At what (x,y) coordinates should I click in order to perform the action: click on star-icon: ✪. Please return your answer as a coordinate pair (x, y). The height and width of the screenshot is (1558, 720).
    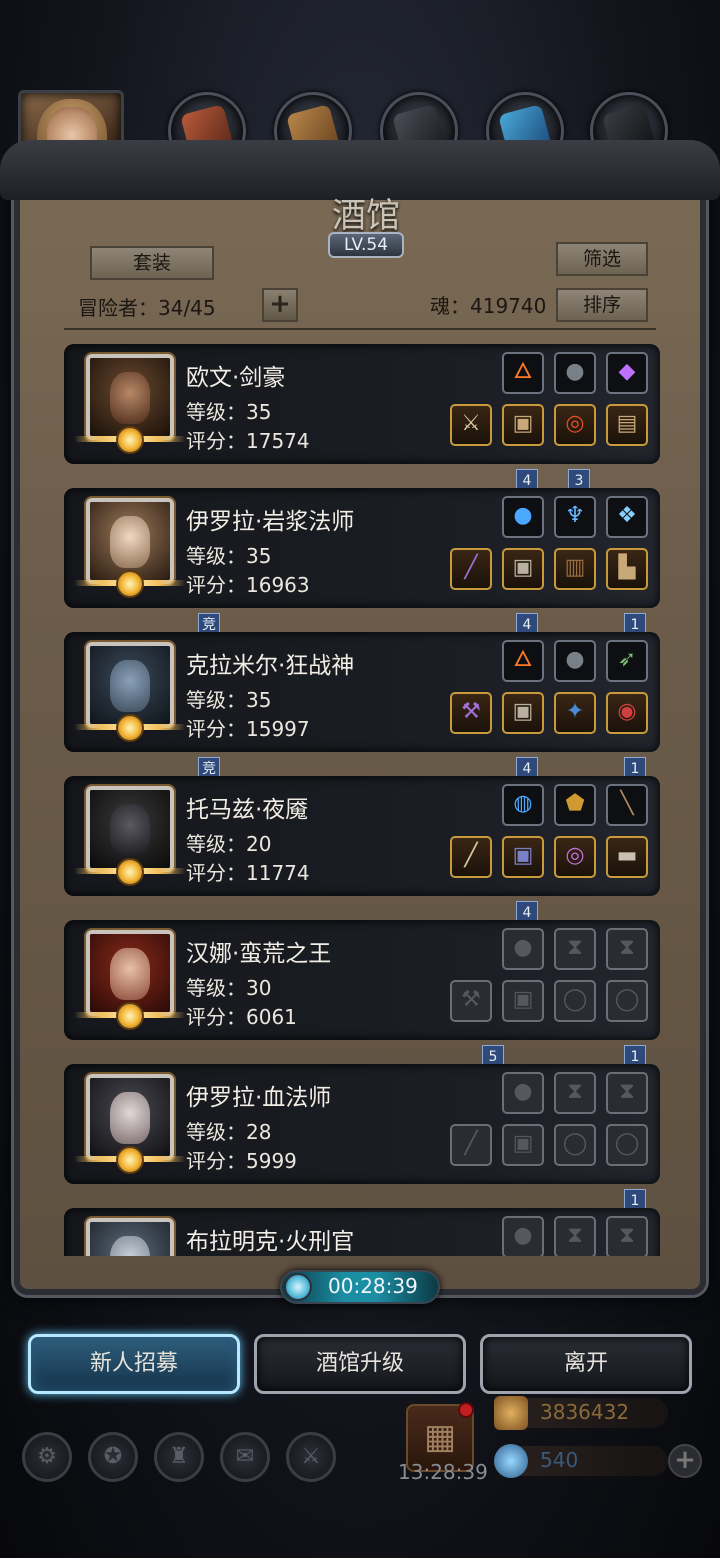
    Looking at the image, I should click on (113, 1457).